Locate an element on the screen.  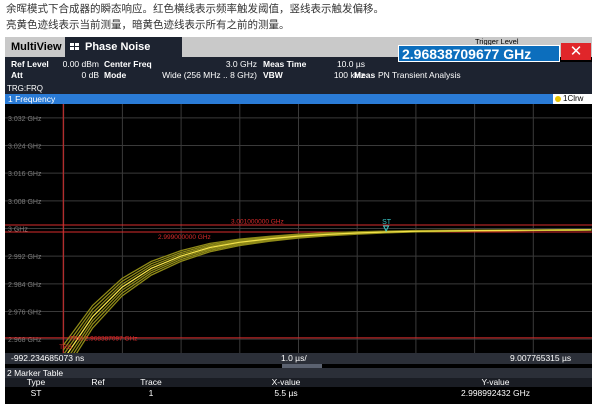
x-axis-start: -992.234685073 ns is located at coordinates (48, 358).